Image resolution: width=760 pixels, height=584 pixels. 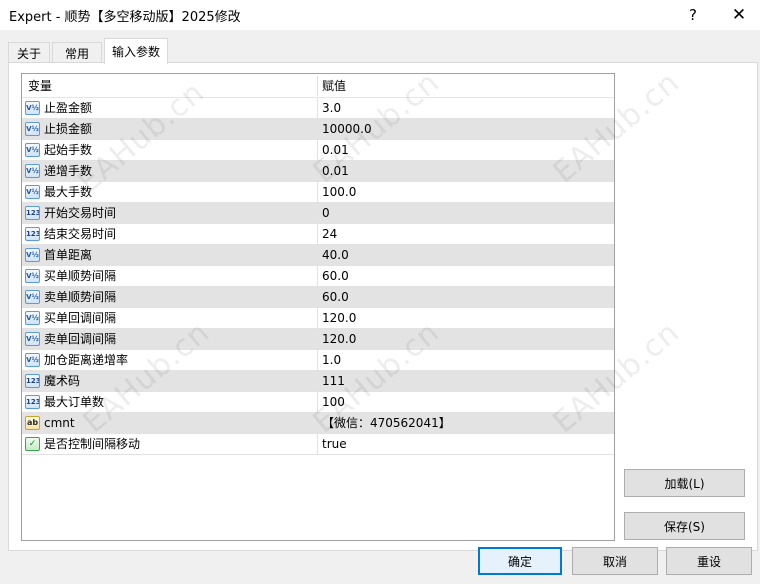 I want to click on header-value: 赋值, so click(x=334, y=86).